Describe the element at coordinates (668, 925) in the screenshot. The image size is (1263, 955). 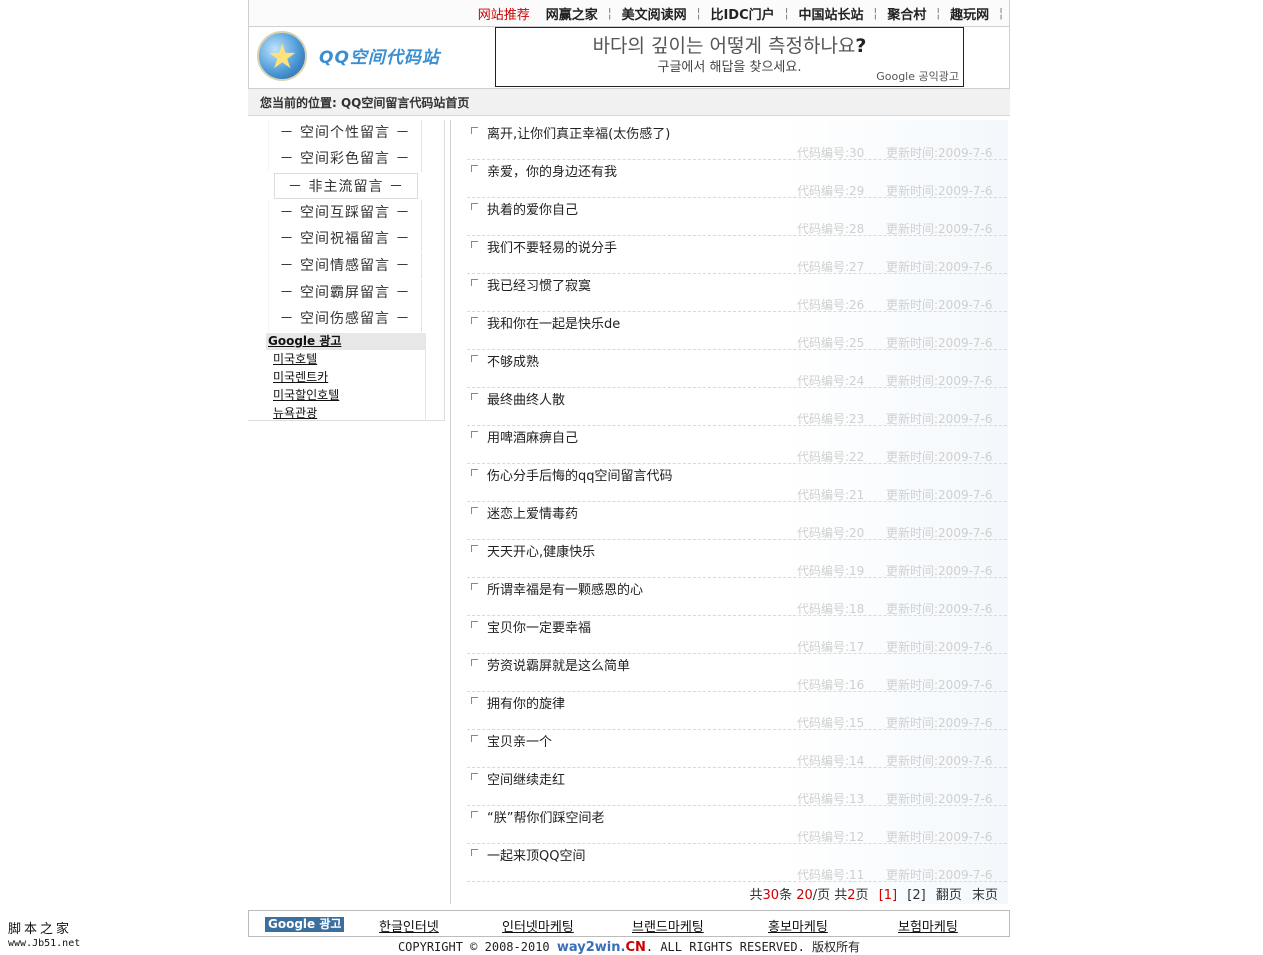
I see `footer-link-brand-marketing: 브랜드마케팅` at that location.